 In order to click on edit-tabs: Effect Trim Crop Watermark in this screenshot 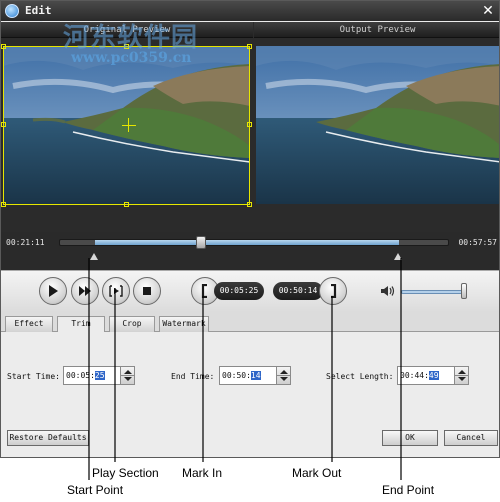, I will do `click(250, 322)`.